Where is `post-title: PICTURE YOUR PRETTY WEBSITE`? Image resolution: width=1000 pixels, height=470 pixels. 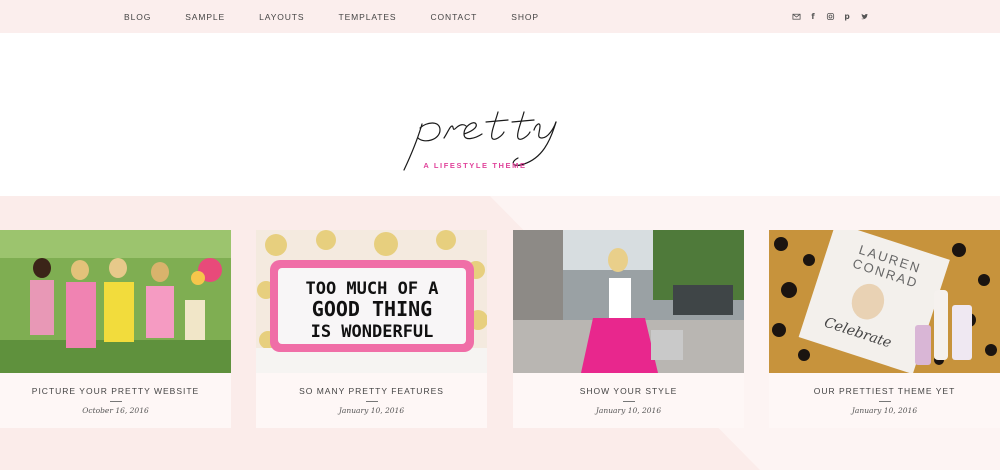
post-title: PICTURE YOUR PRETTY WEBSITE is located at coordinates (115, 391).